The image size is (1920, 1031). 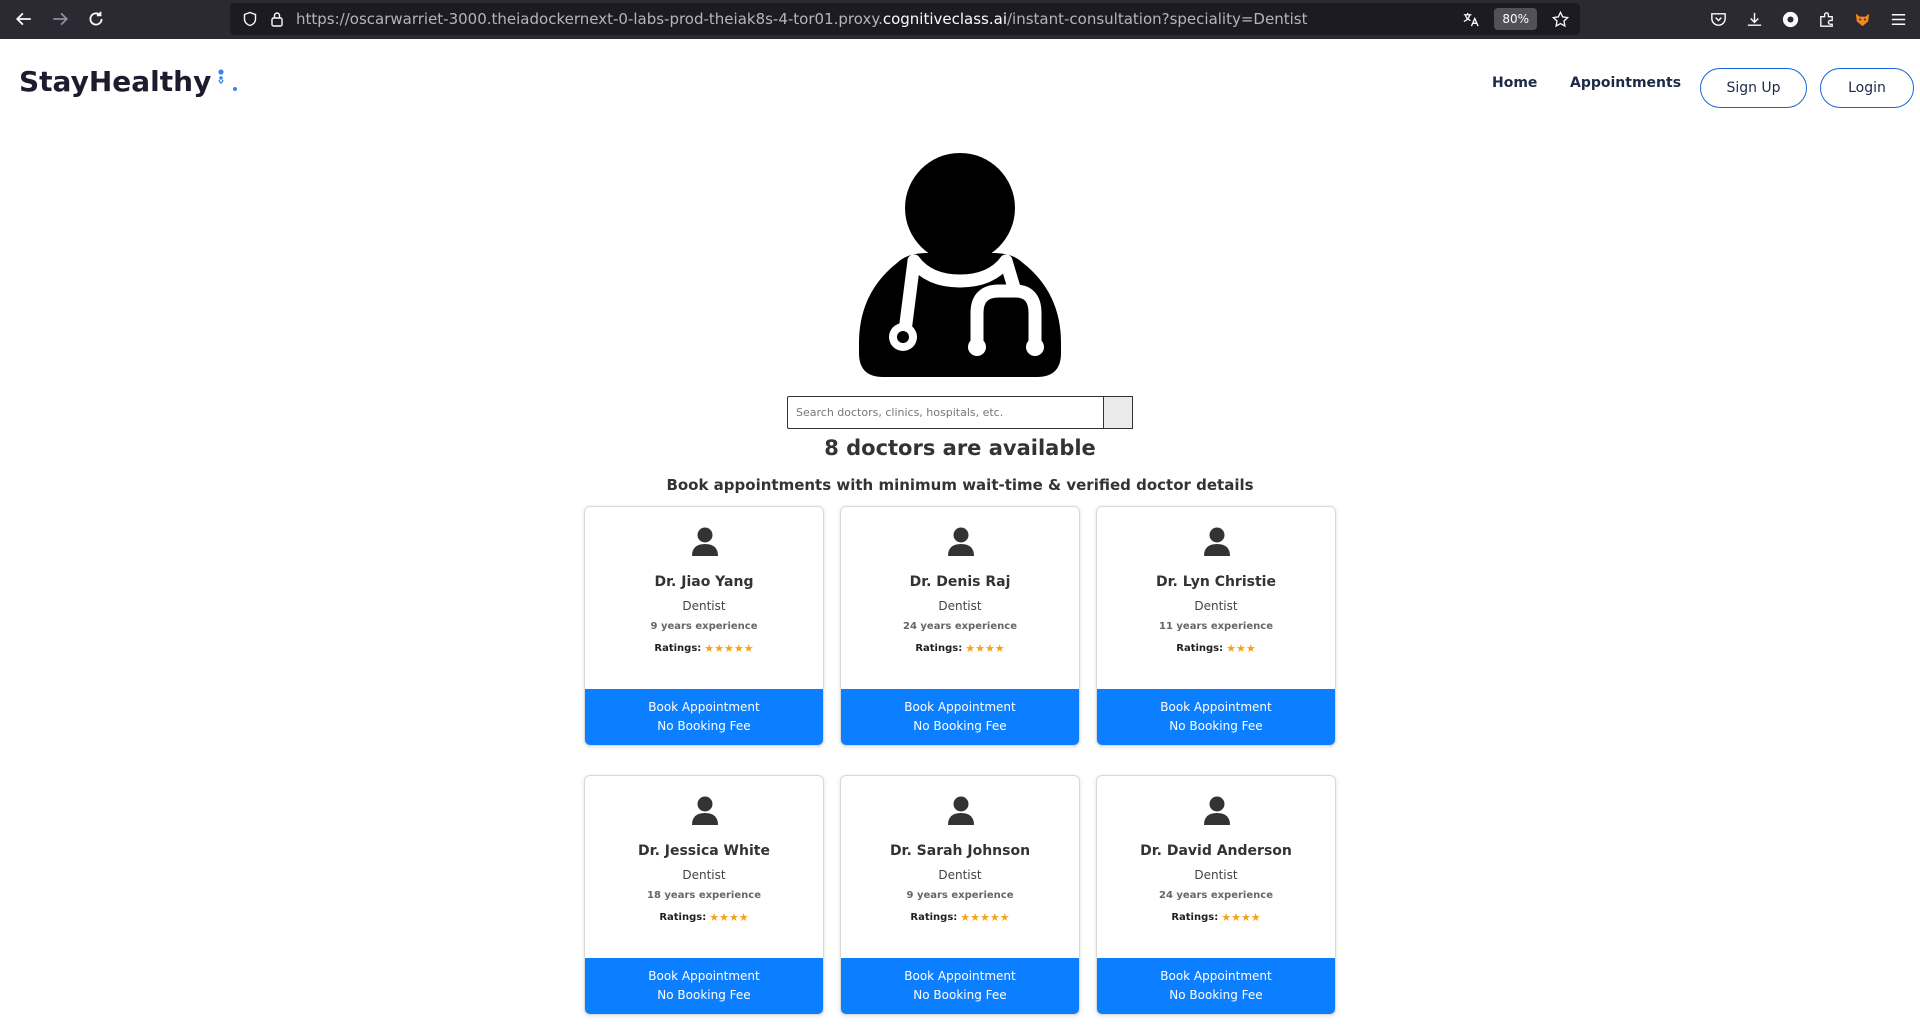 What do you see at coordinates (1867, 88) in the screenshot?
I see `login-button: Login` at bounding box center [1867, 88].